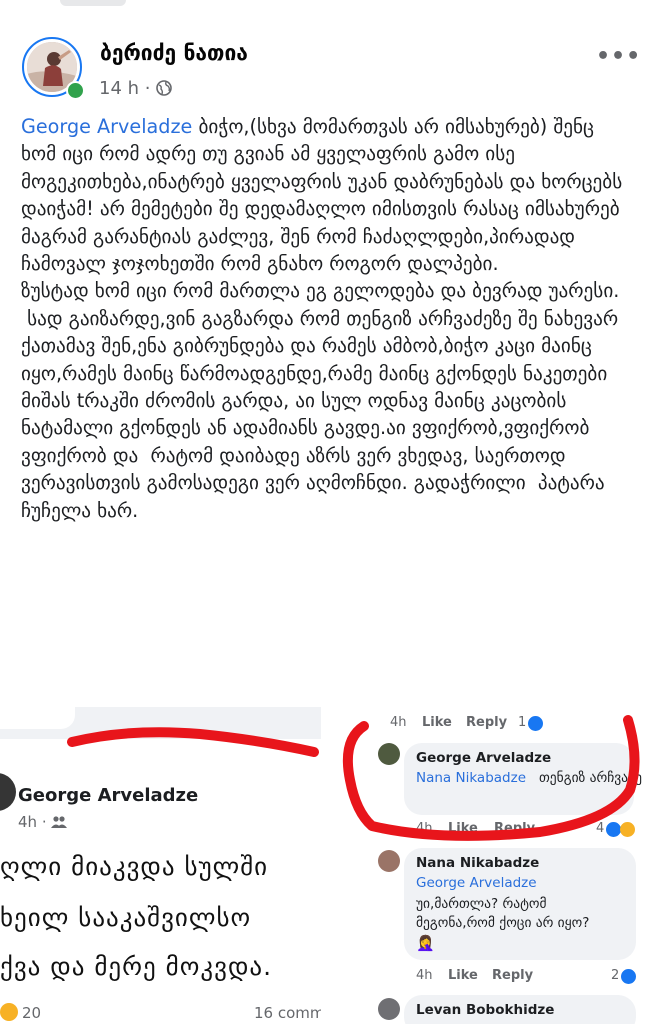  Describe the element at coordinates (43, 822) in the screenshot. I see `embedded-meta: 4h ·` at that location.